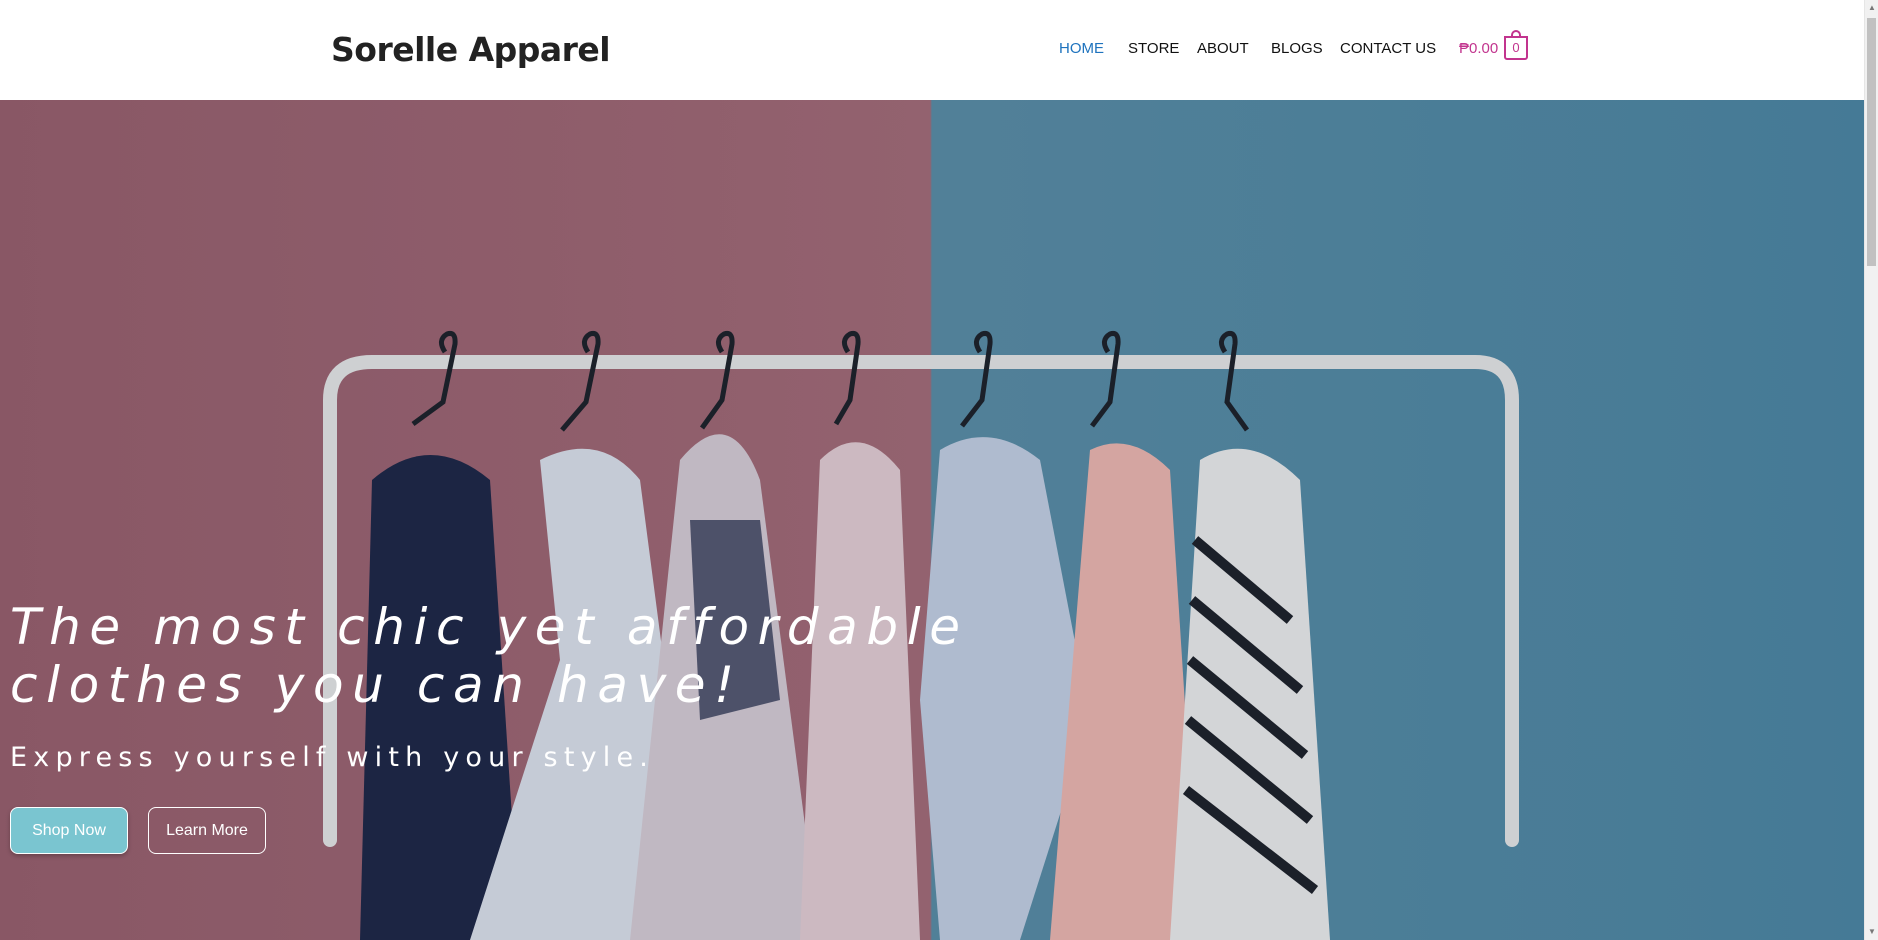  What do you see at coordinates (1153, 48) in the screenshot?
I see `nav-store: STORE` at bounding box center [1153, 48].